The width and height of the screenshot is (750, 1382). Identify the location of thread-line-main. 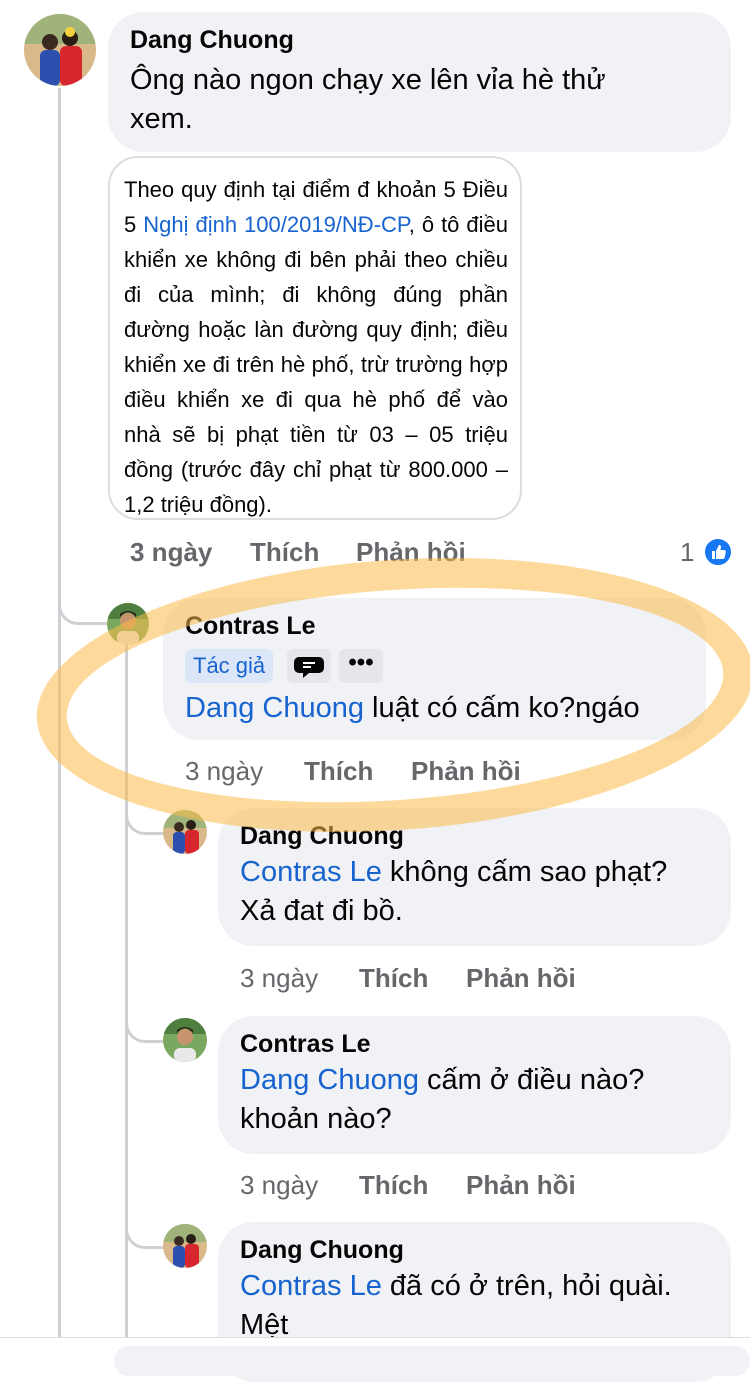
(59, 723).